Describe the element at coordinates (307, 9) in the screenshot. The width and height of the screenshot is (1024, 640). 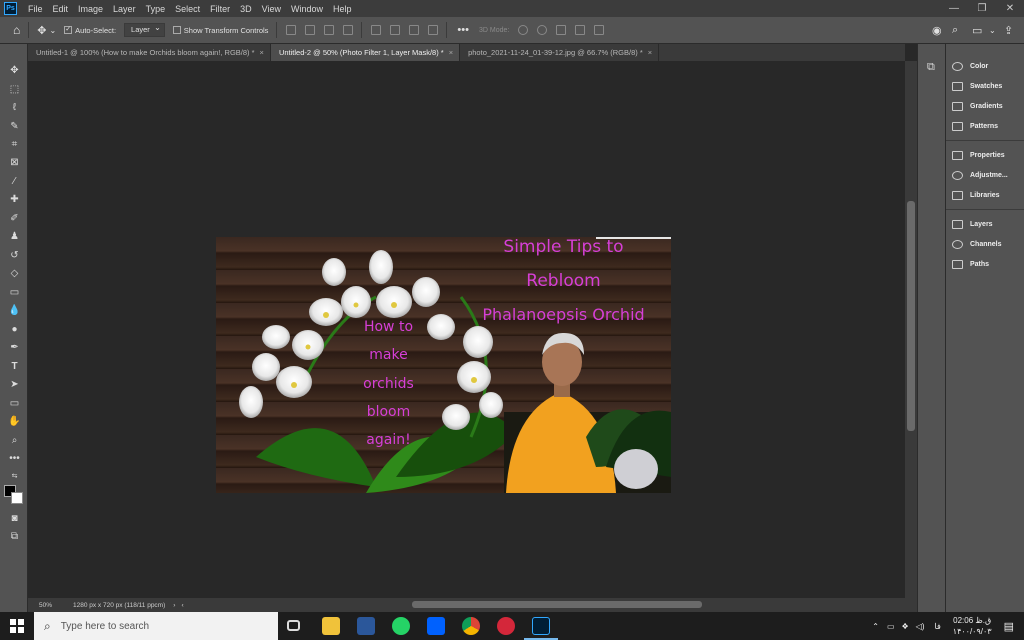
I see `menu-window: Window` at that location.